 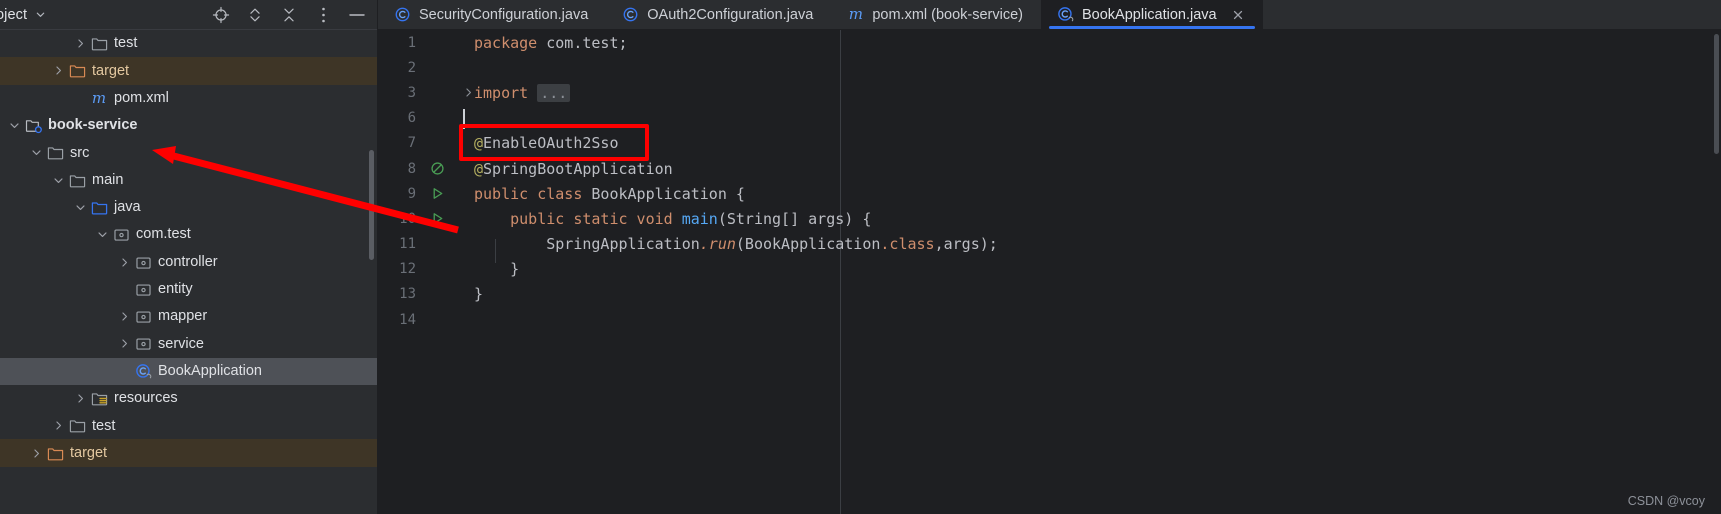 What do you see at coordinates (411, 143) in the screenshot?
I see `line-number: 7` at bounding box center [411, 143].